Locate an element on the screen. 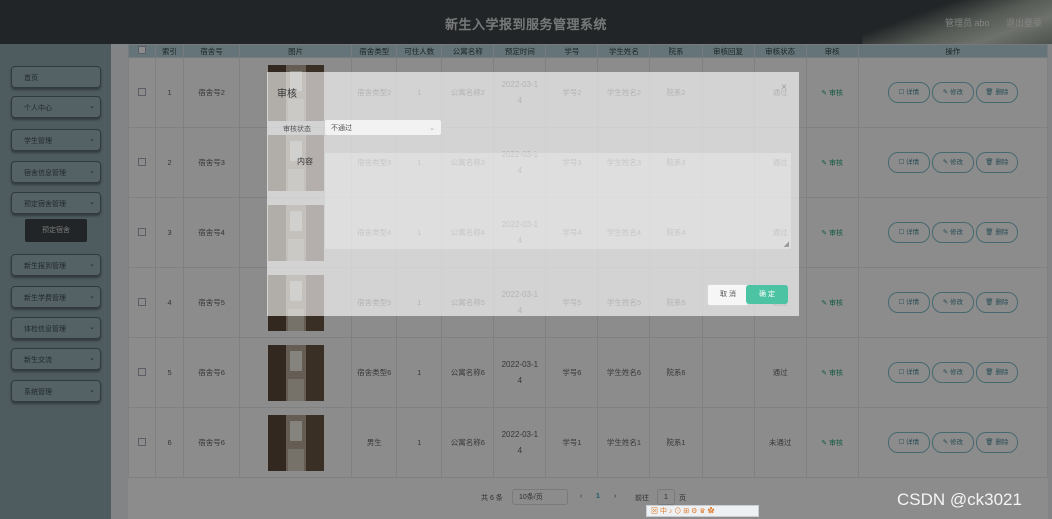 The height and width of the screenshot is (519, 1052). resize-handle-icon: ◢ is located at coordinates (786, 244).